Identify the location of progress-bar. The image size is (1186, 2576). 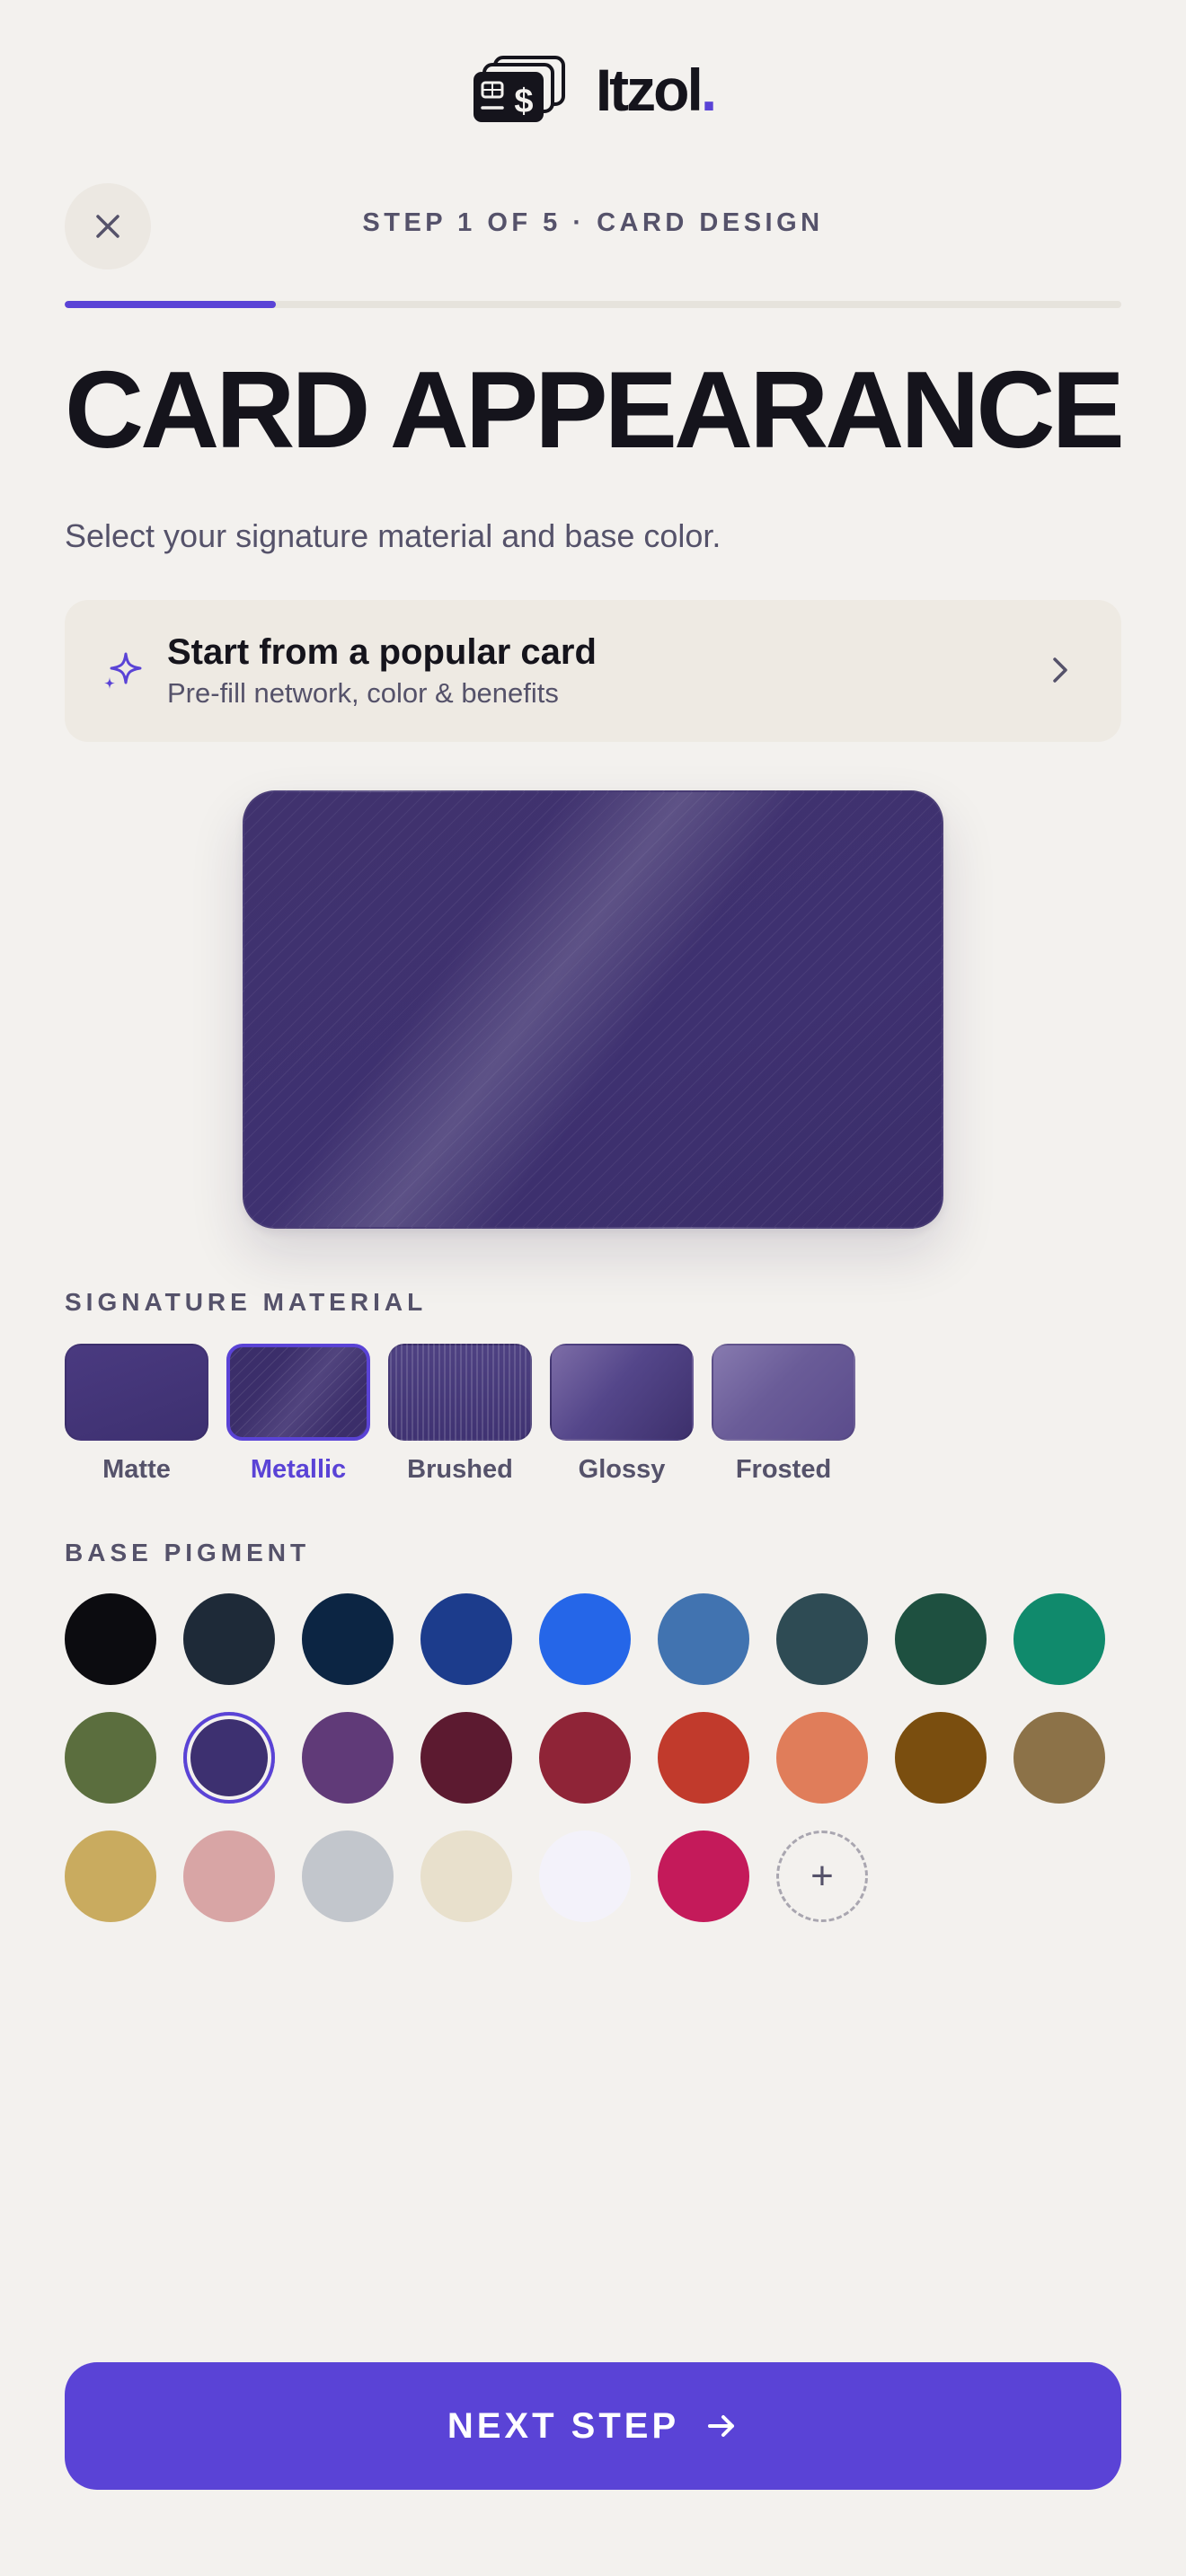
(593, 304).